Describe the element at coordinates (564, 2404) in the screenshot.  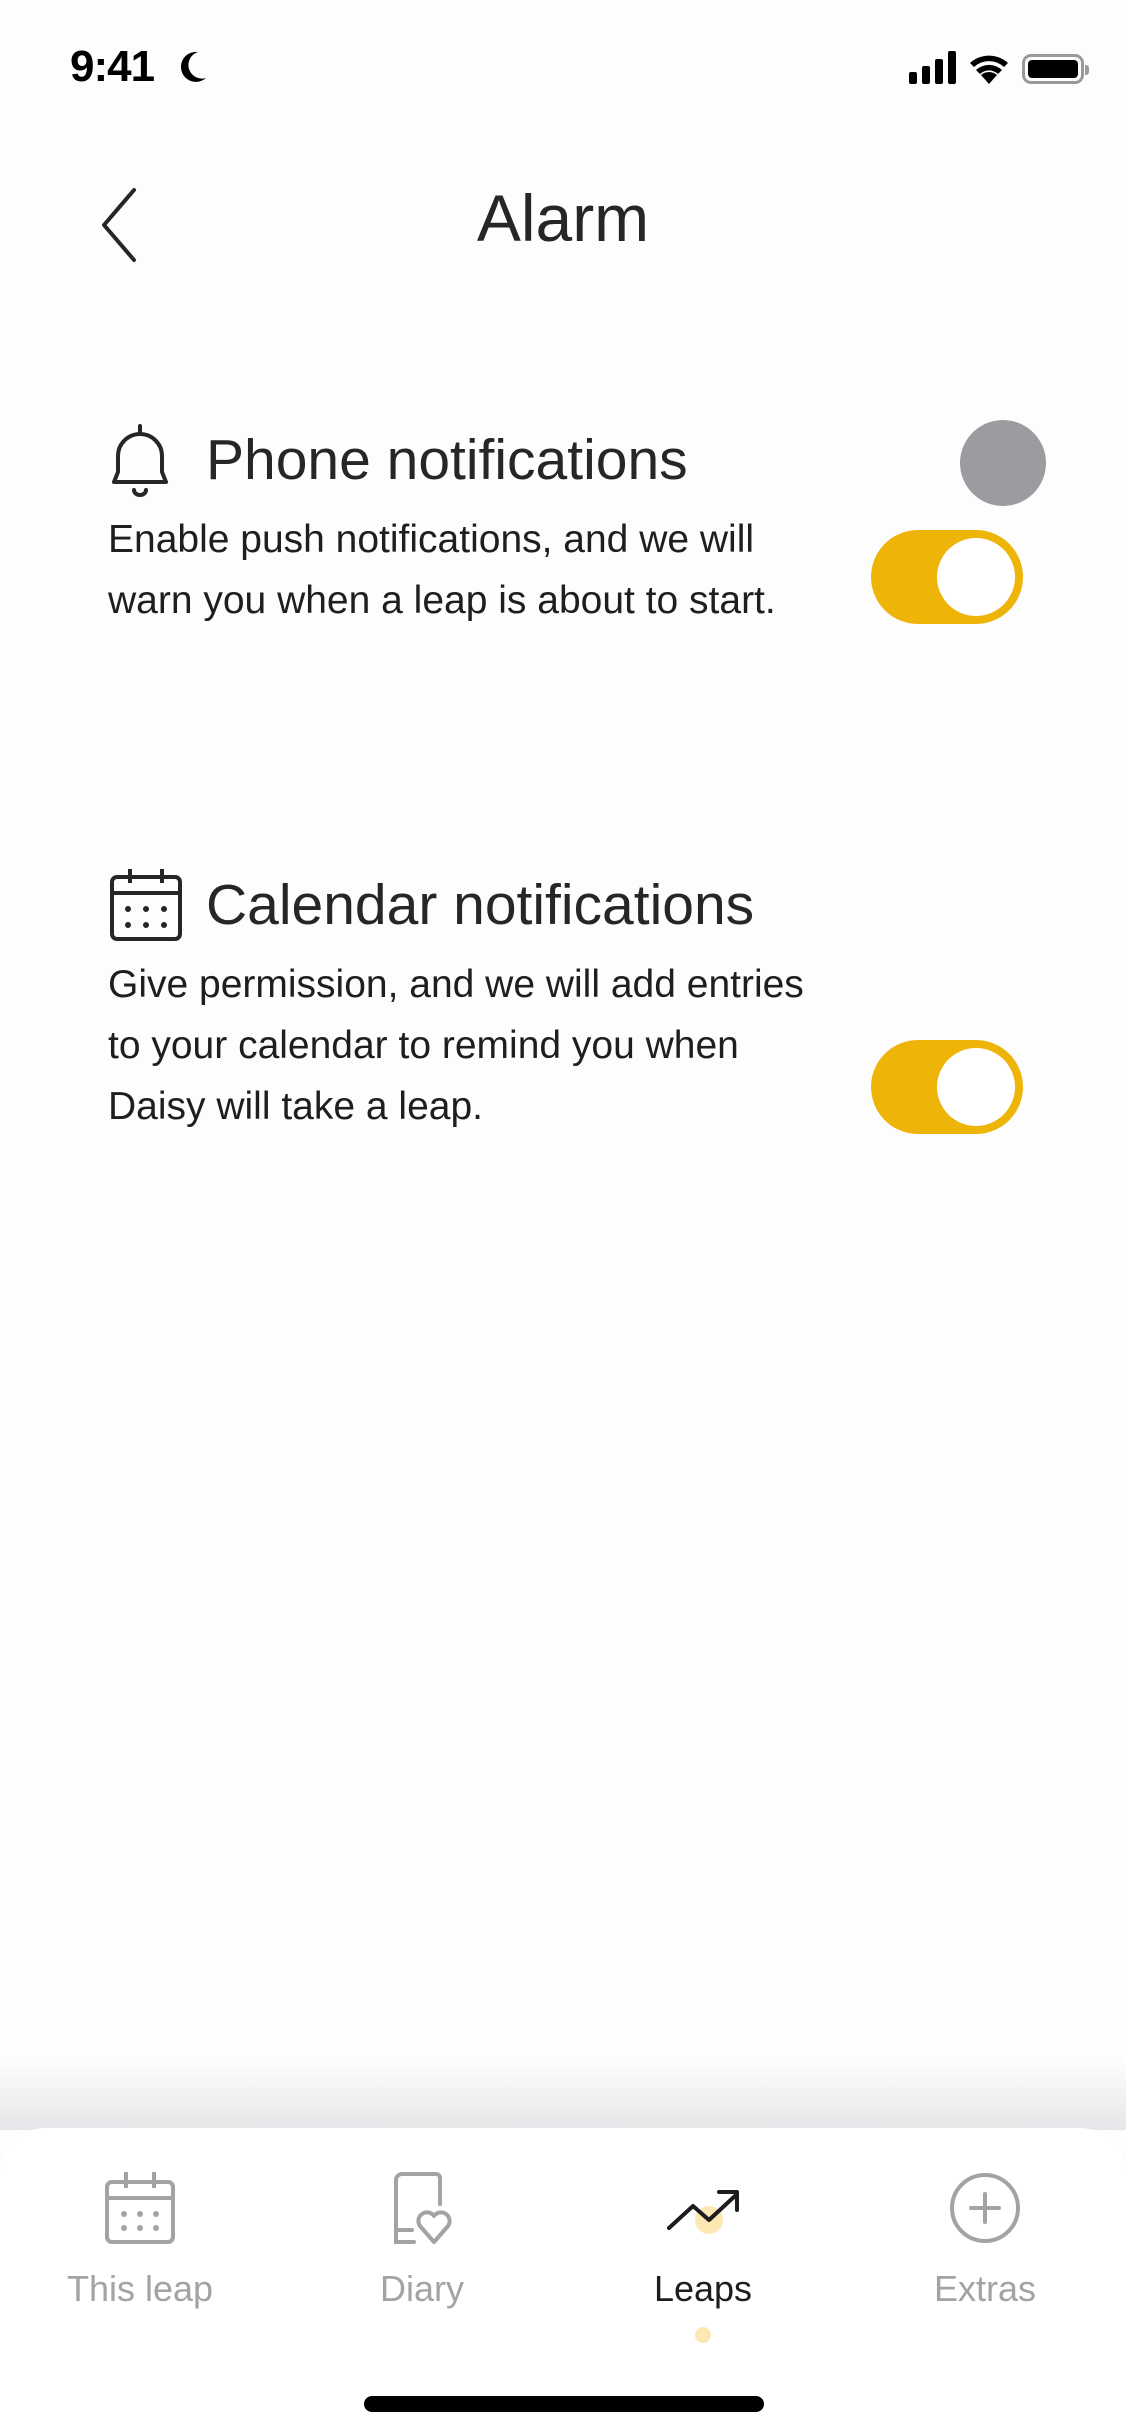
I see `home-indicator` at that location.